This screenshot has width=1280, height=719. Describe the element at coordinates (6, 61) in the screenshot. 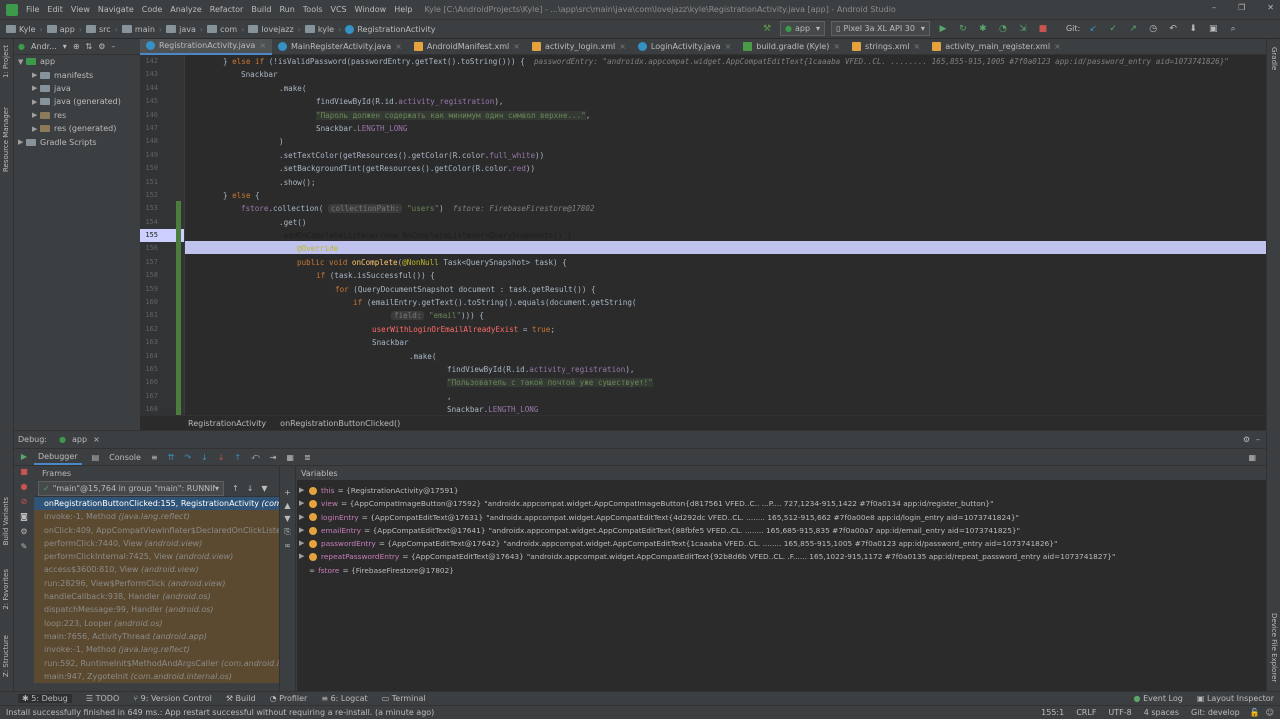

I see `tab-project: 1: Project` at that location.